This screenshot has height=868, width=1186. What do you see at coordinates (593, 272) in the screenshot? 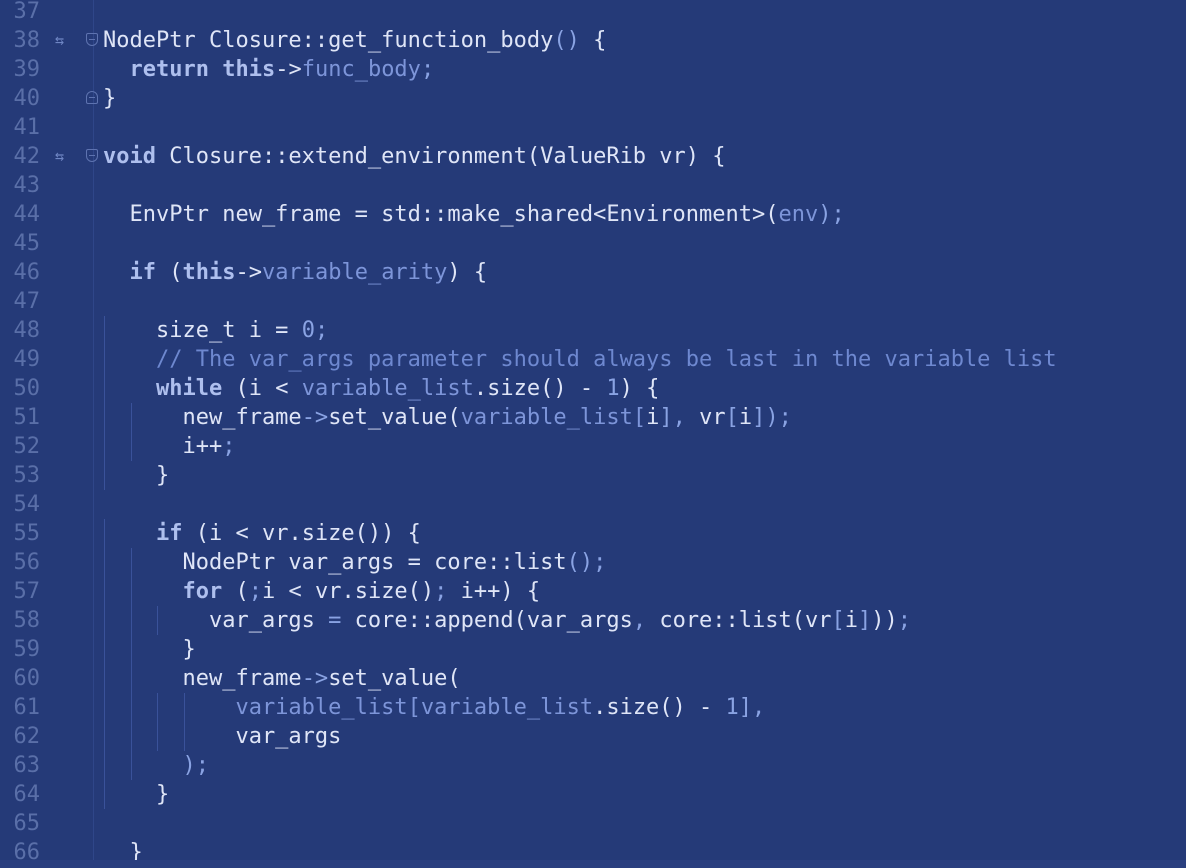
I see `code-line: 46 if (this->variable_arity) {` at bounding box center [593, 272].